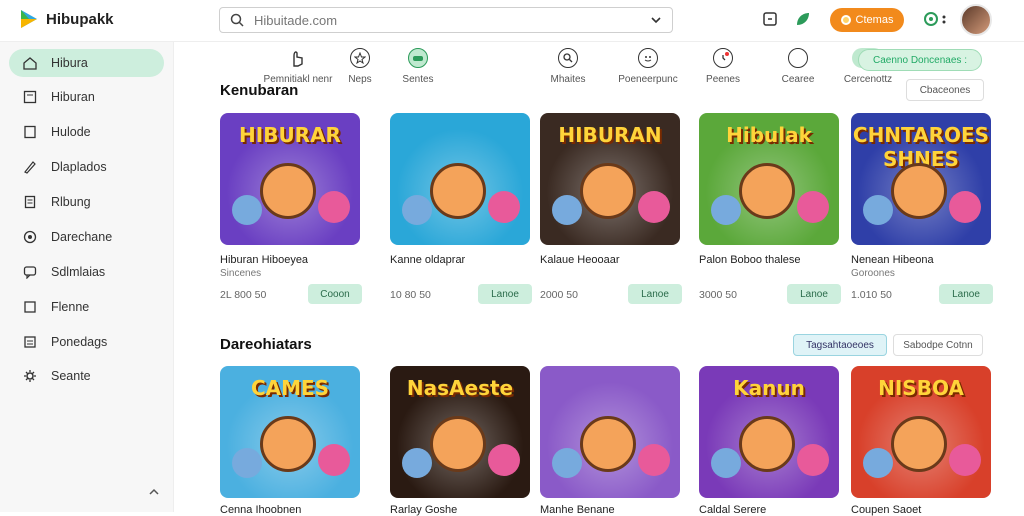  Describe the element at coordinates (237, 20) in the screenshot. I see `search-icon` at that location.